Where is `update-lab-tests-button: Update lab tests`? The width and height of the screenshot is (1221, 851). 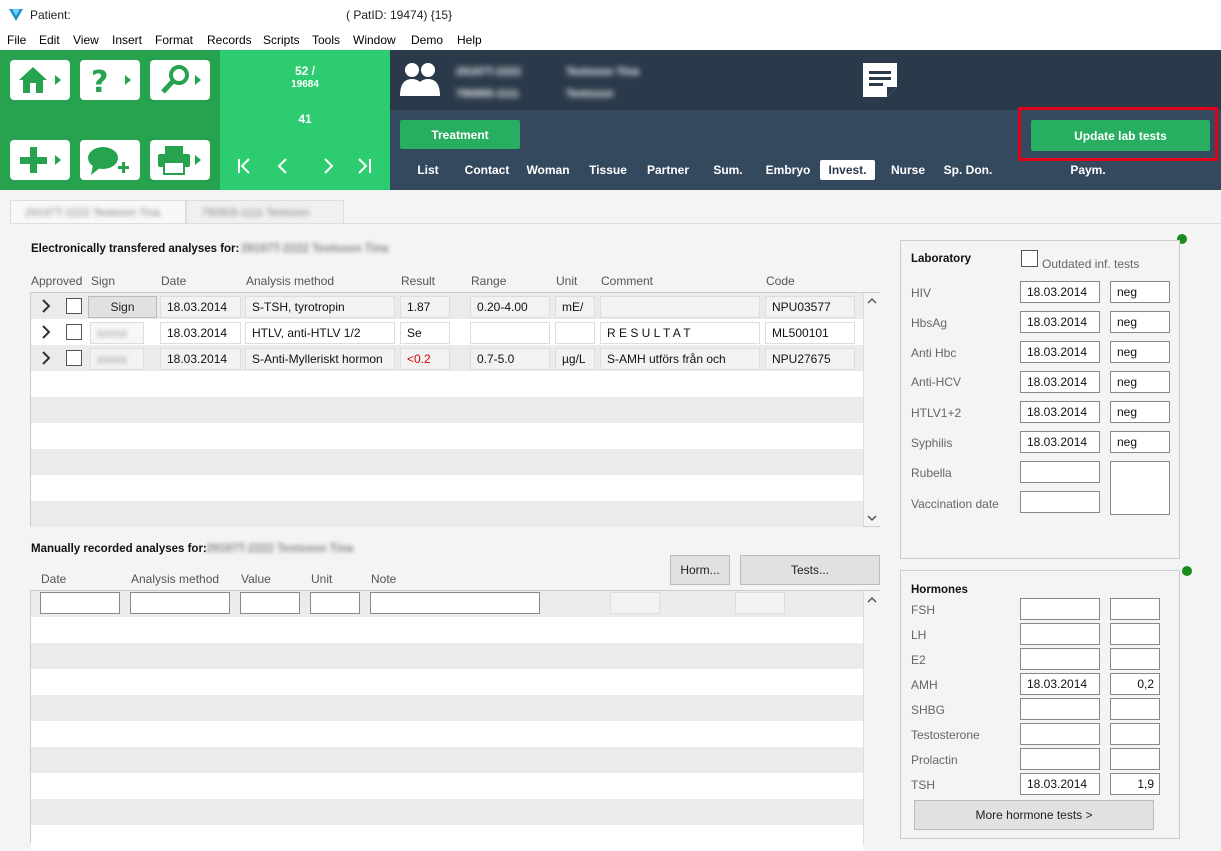 update-lab-tests-button: Update lab tests is located at coordinates (1120, 135).